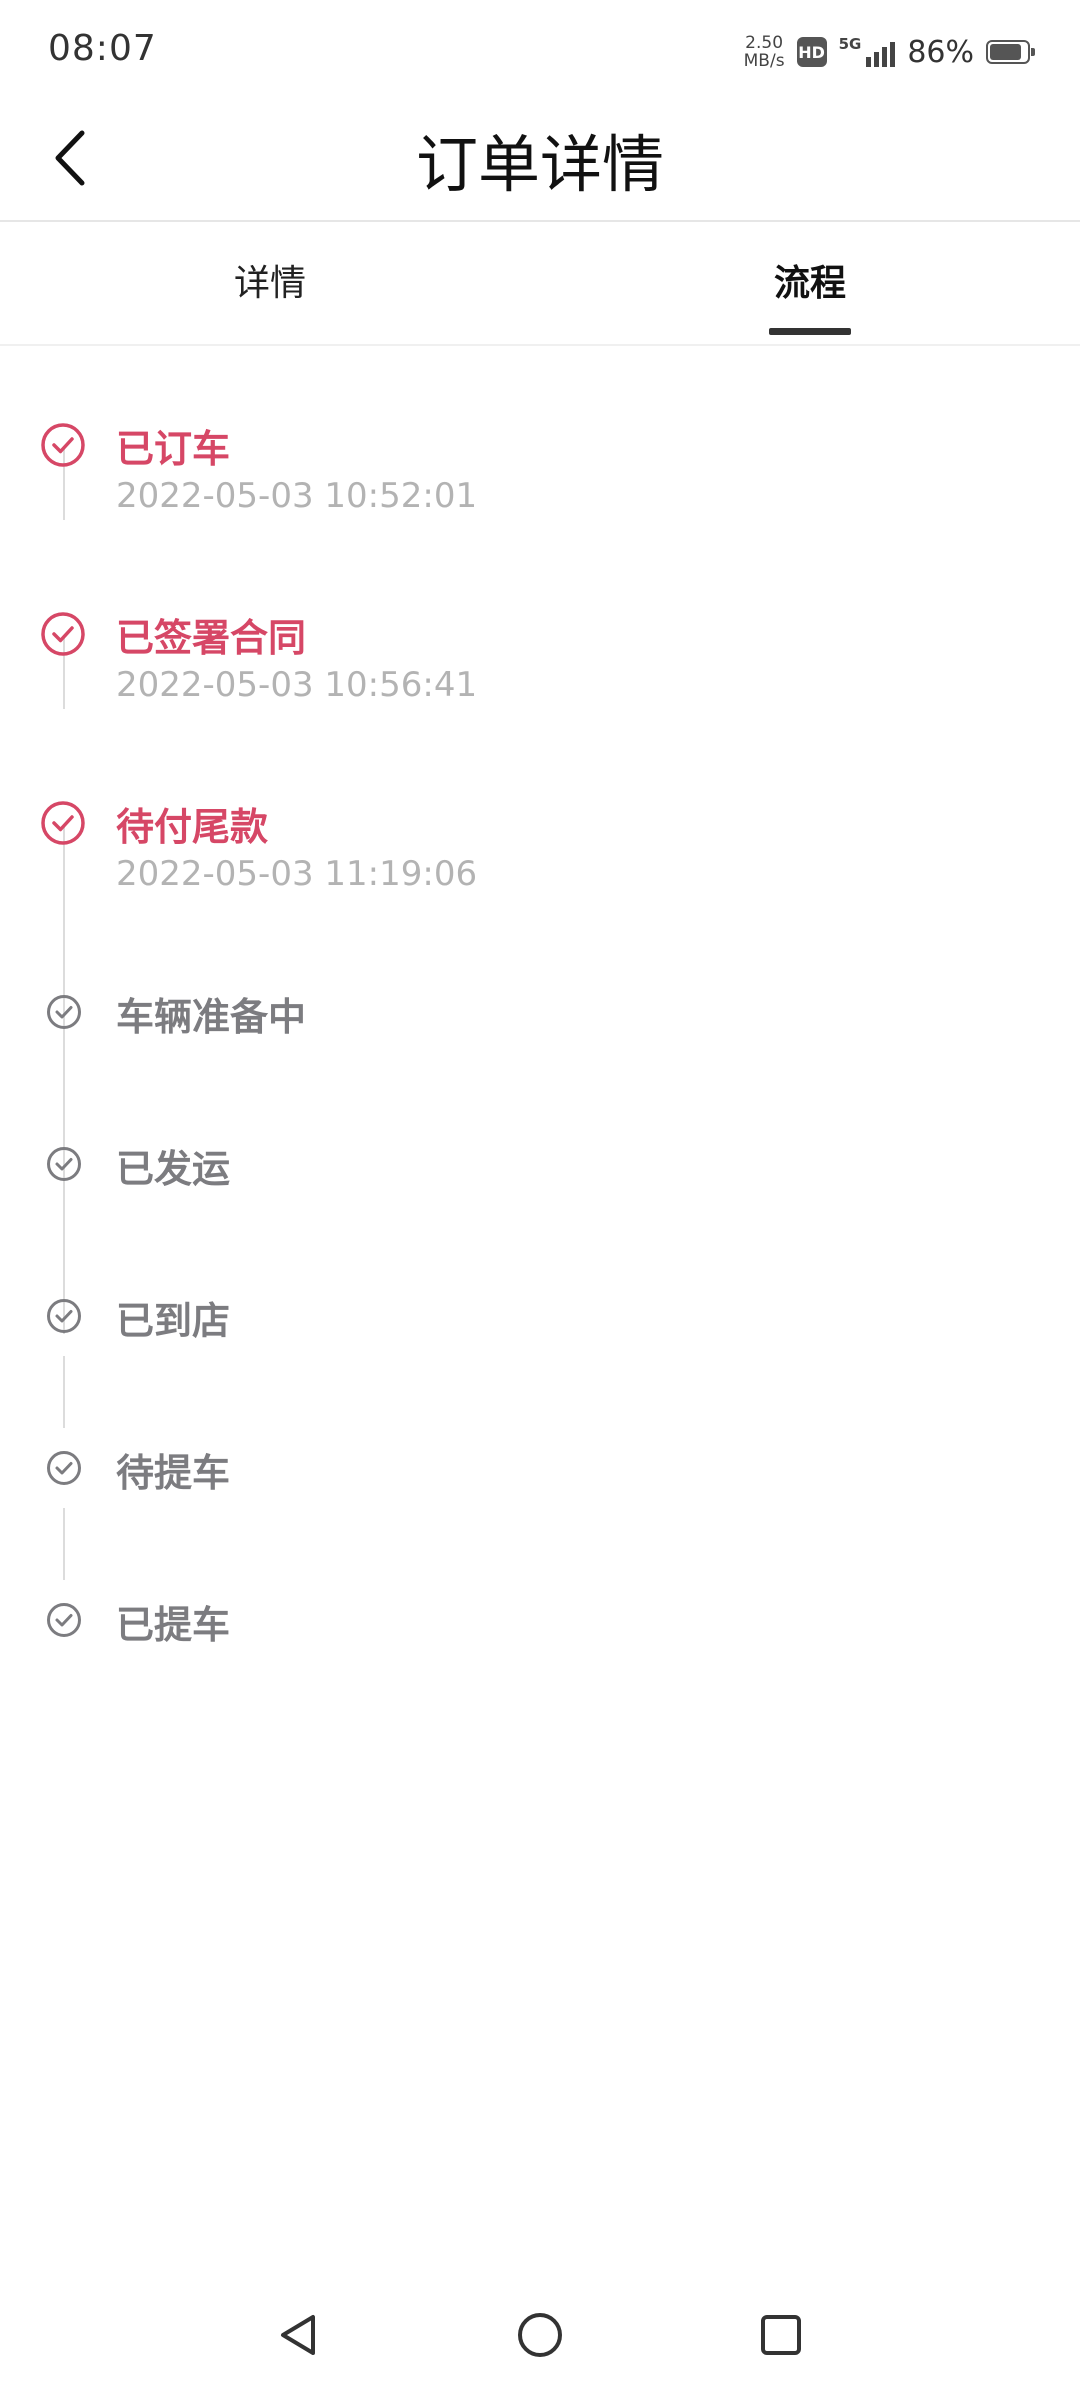 This screenshot has height=2400, width=1080. Describe the element at coordinates (764, 61) in the screenshot. I see `network-speed-unit: MB/s` at that location.